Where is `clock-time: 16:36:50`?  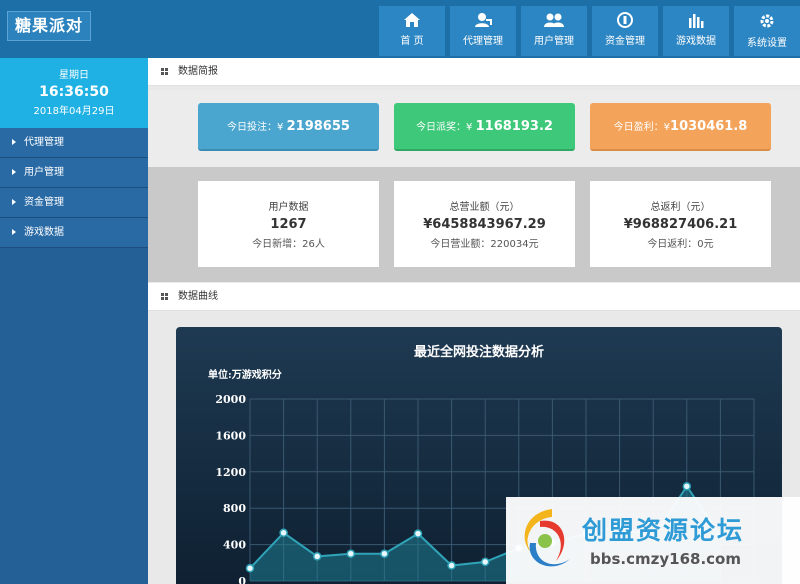
clock-time: 16:36:50 is located at coordinates (74, 92).